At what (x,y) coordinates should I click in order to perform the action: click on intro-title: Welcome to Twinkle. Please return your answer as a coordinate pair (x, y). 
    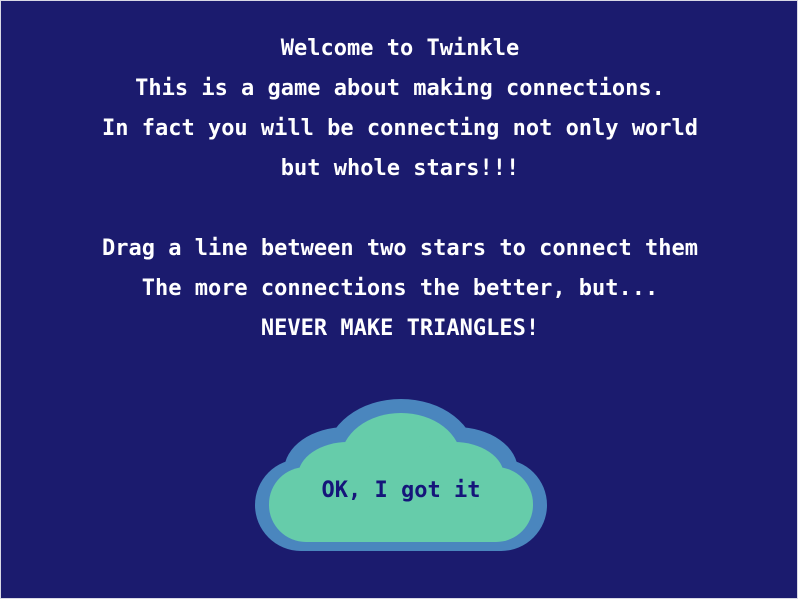
    Looking at the image, I should click on (400, 48).